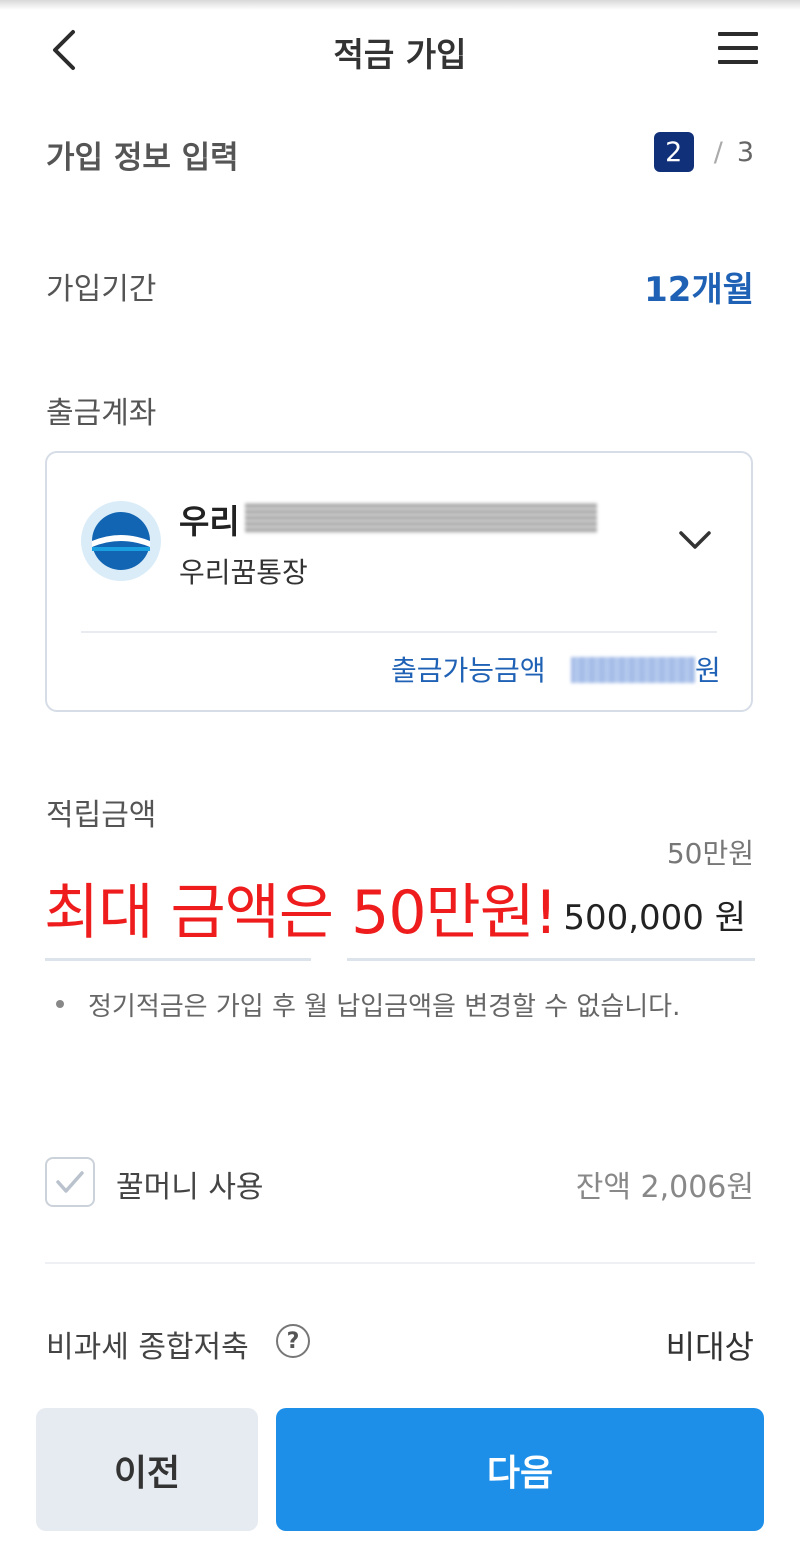 The height and width of the screenshot is (1567, 800). Describe the element at coordinates (710, 853) in the screenshot. I see `deposit-max-hint: 50만원` at that location.